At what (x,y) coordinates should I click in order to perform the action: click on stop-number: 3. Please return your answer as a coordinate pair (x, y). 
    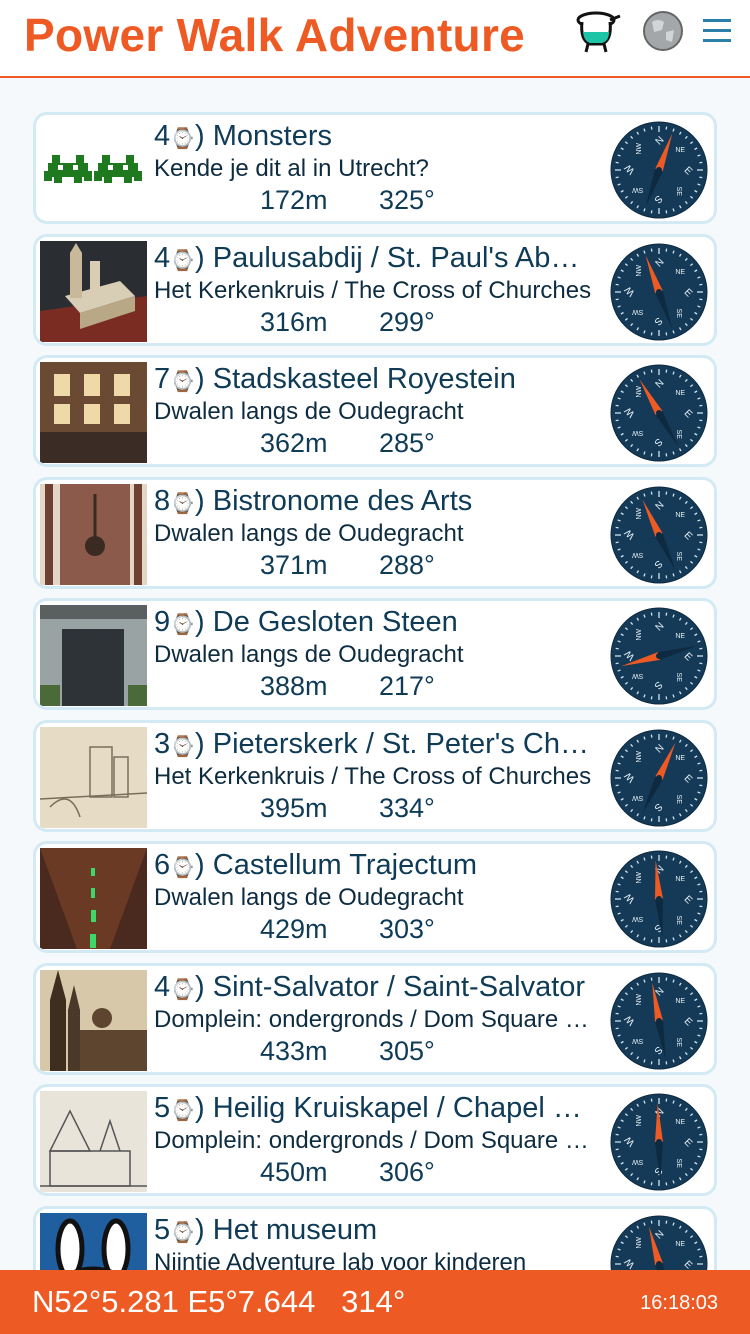
    Looking at the image, I should click on (162, 743).